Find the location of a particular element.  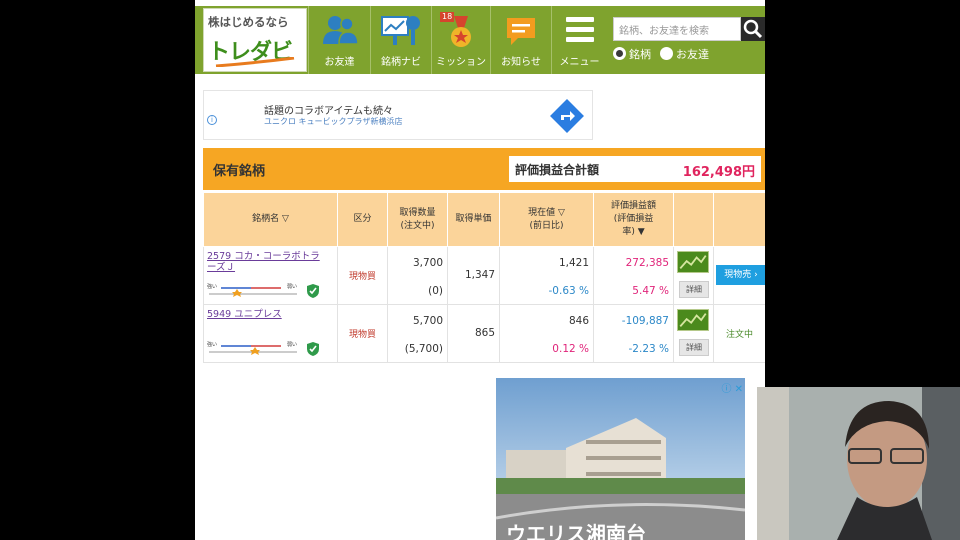

ad-banner-bottom: ⓘ ✕ ウエリス湘南台 is located at coordinates (620, 459).